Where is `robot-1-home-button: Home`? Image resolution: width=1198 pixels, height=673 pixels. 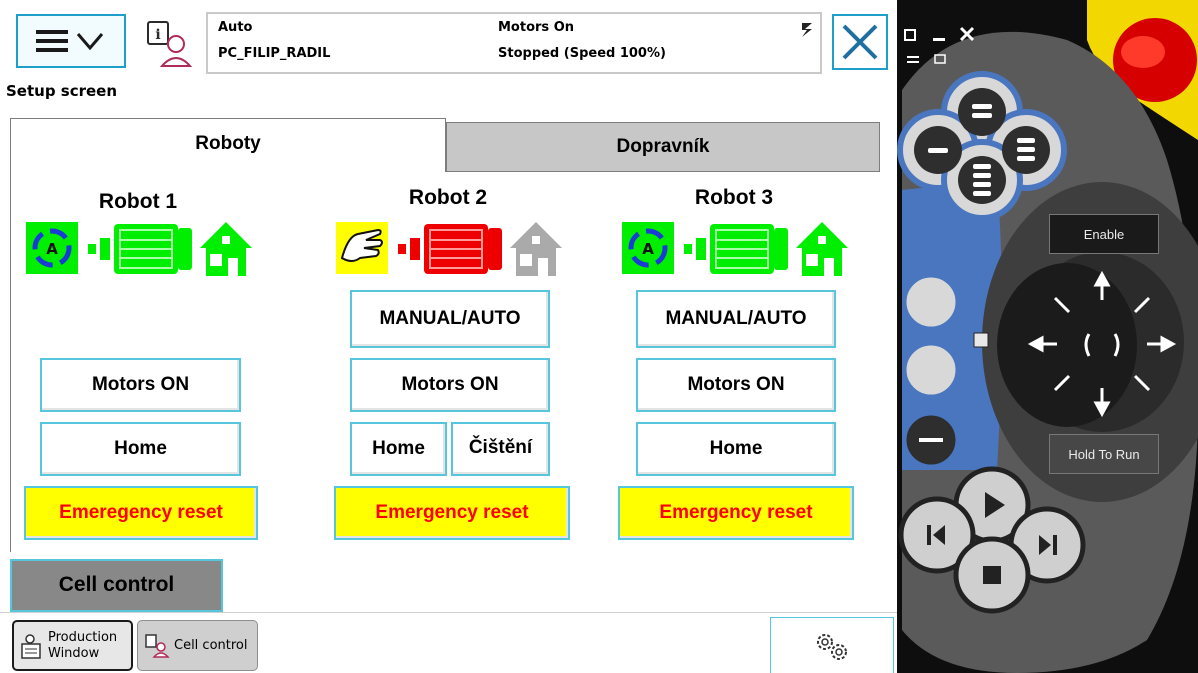
robot-1-home-button: Home is located at coordinates (140, 449).